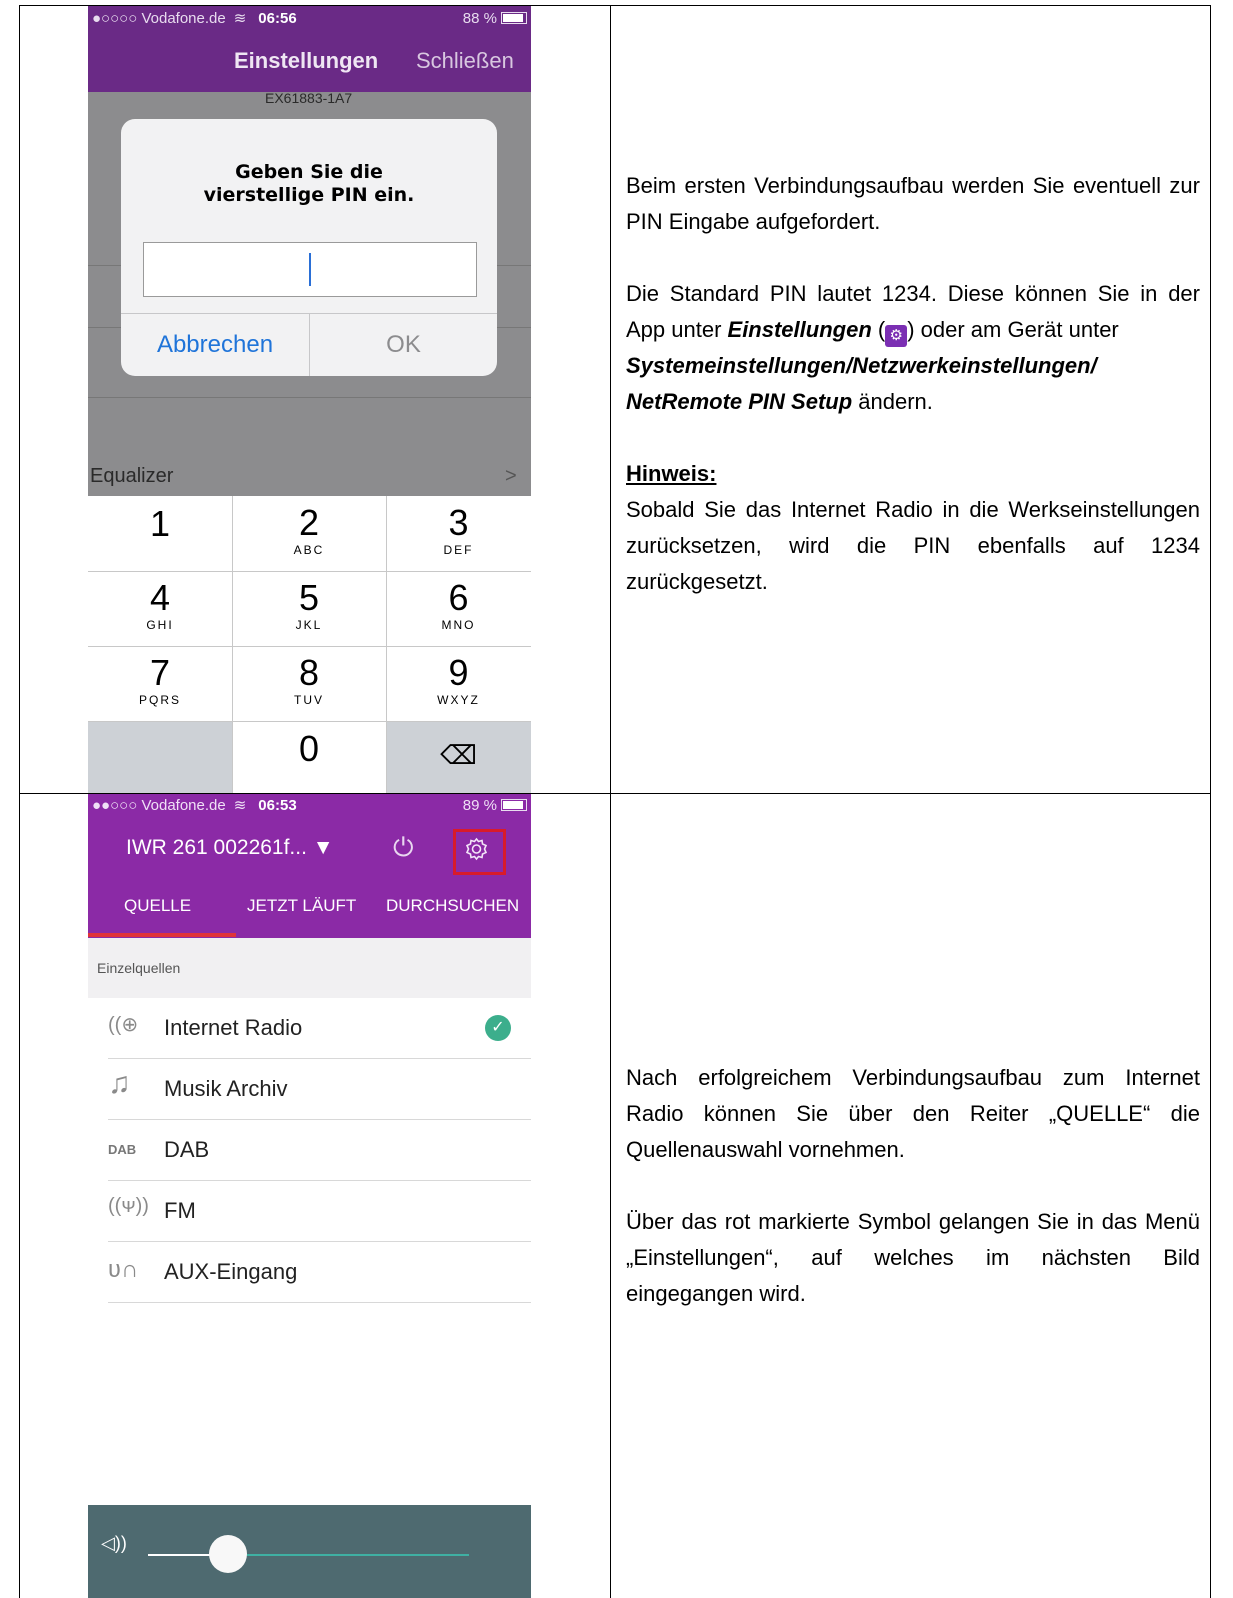  Describe the element at coordinates (233, 1027) in the screenshot. I see `source-label: Internet Radio` at that location.